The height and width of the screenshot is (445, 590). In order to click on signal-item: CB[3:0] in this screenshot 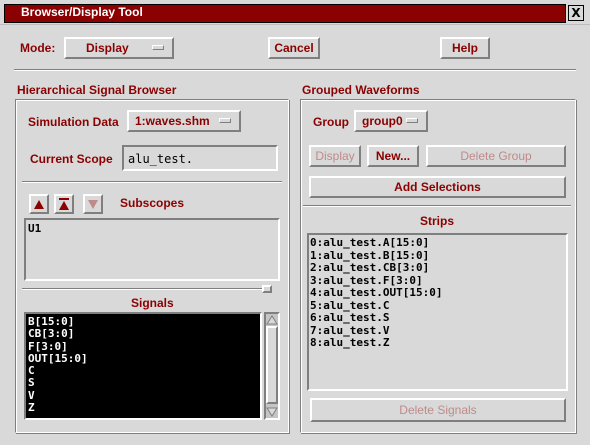, I will do `click(58, 333)`.